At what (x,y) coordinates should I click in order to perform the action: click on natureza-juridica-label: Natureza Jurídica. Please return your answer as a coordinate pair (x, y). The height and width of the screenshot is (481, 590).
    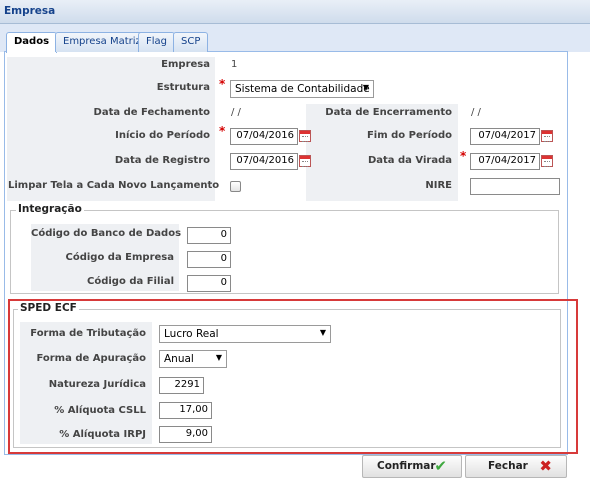
    Looking at the image, I should click on (97, 384).